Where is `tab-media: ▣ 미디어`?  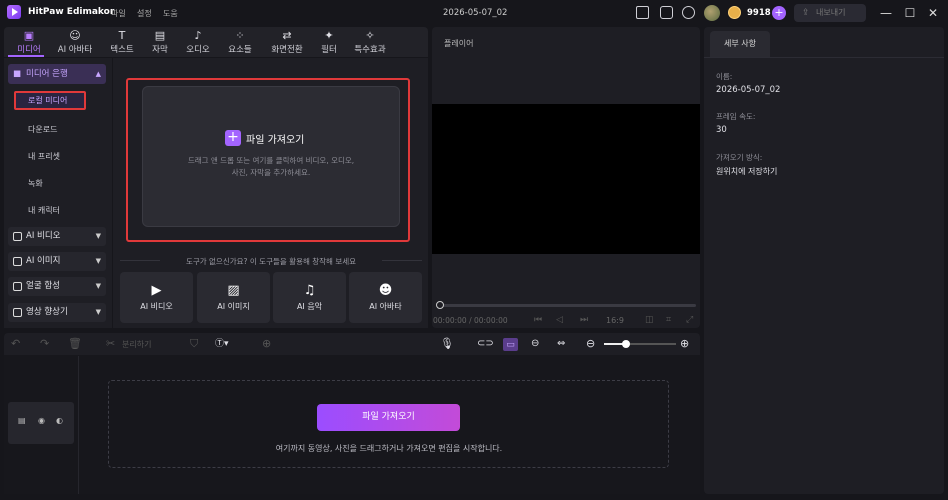 tab-media: ▣ 미디어 is located at coordinates (29, 42).